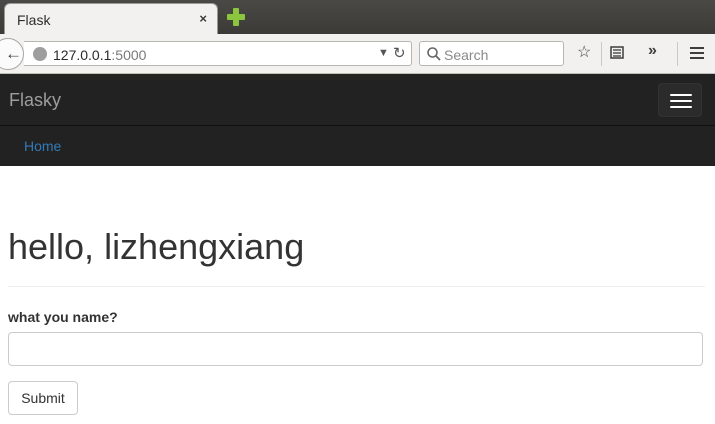  Describe the element at coordinates (156, 246) in the screenshot. I see `page-title: hello, lizhengxiang` at that location.